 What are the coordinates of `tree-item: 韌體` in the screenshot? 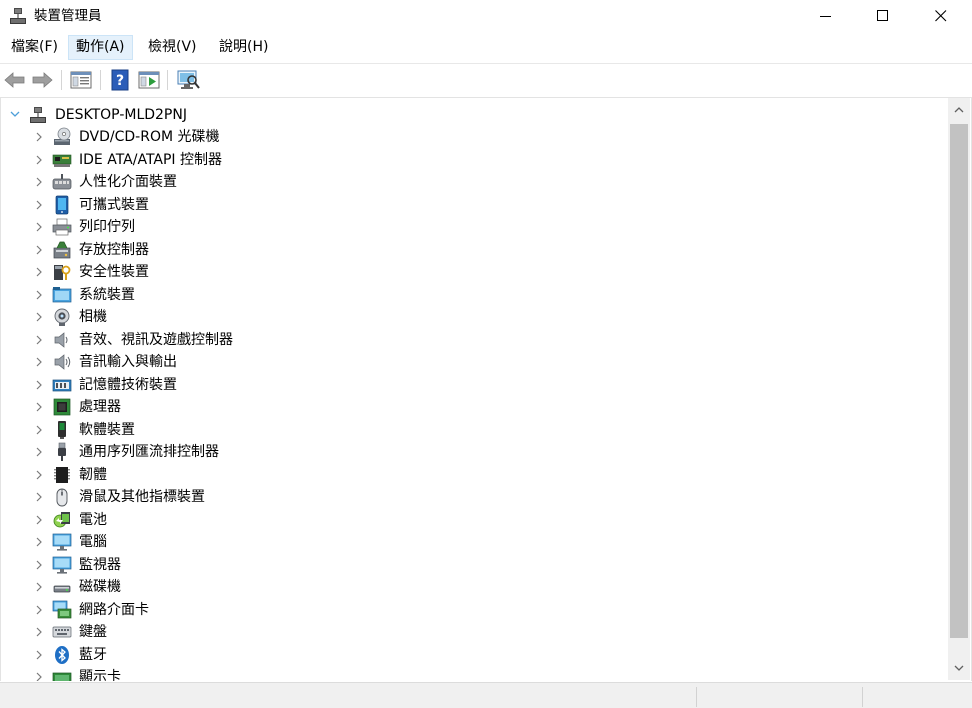 It's located at (473, 475).